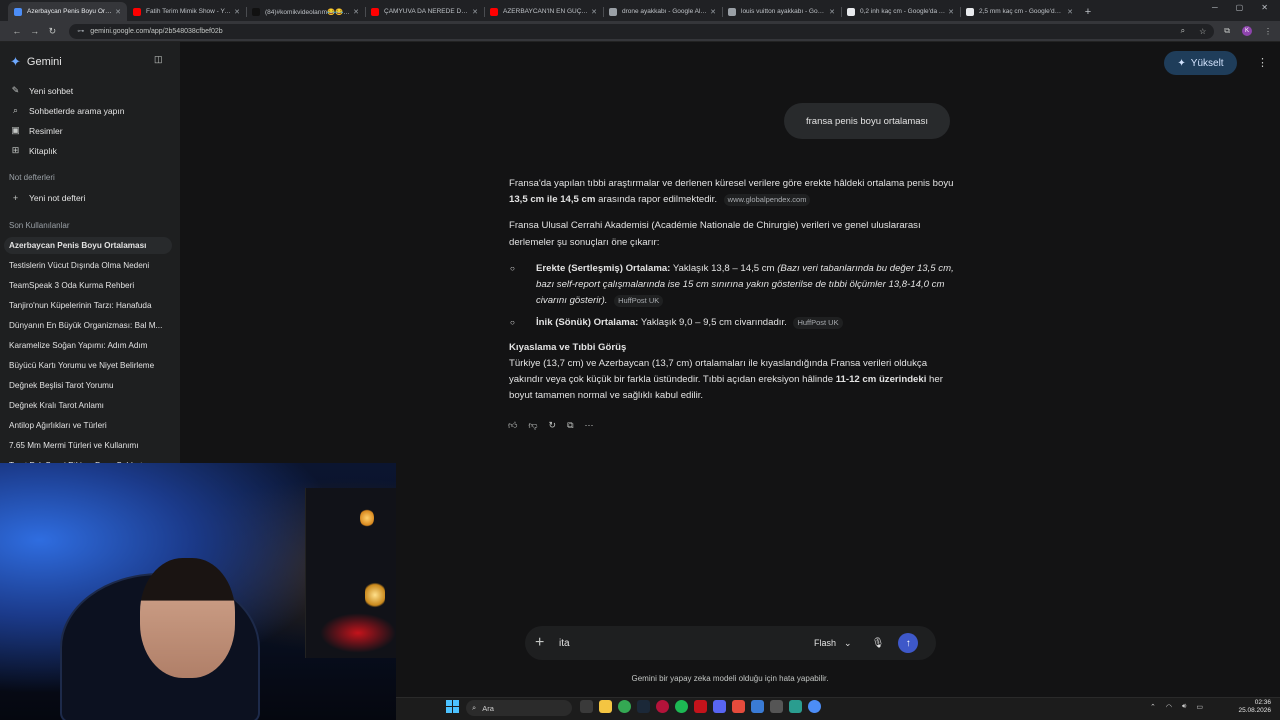 The height and width of the screenshot is (720, 1280). Describe the element at coordinates (519, 708) in the screenshot. I see `taskbar-search: ⌕ Ara` at that location.